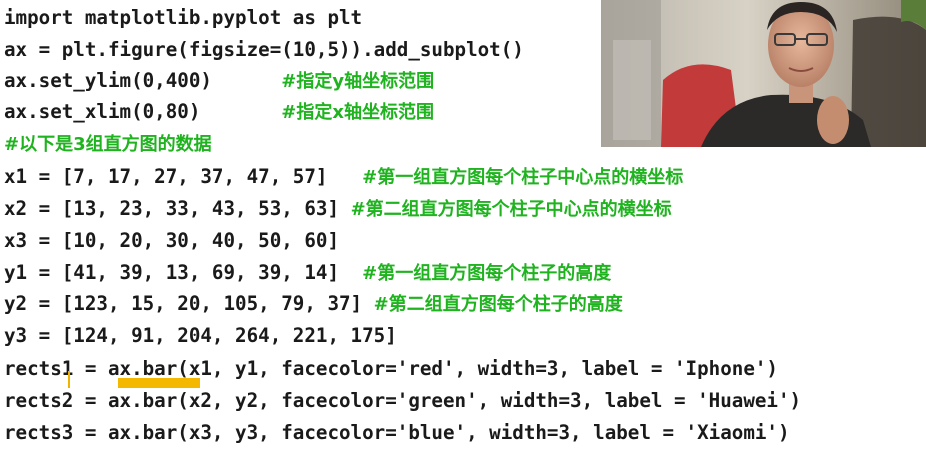 Image resolution: width=926 pixels, height=456 pixels. What do you see at coordinates (69, 379) in the screenshot?
I see `text-cursor` at bounding box center [69, 379].